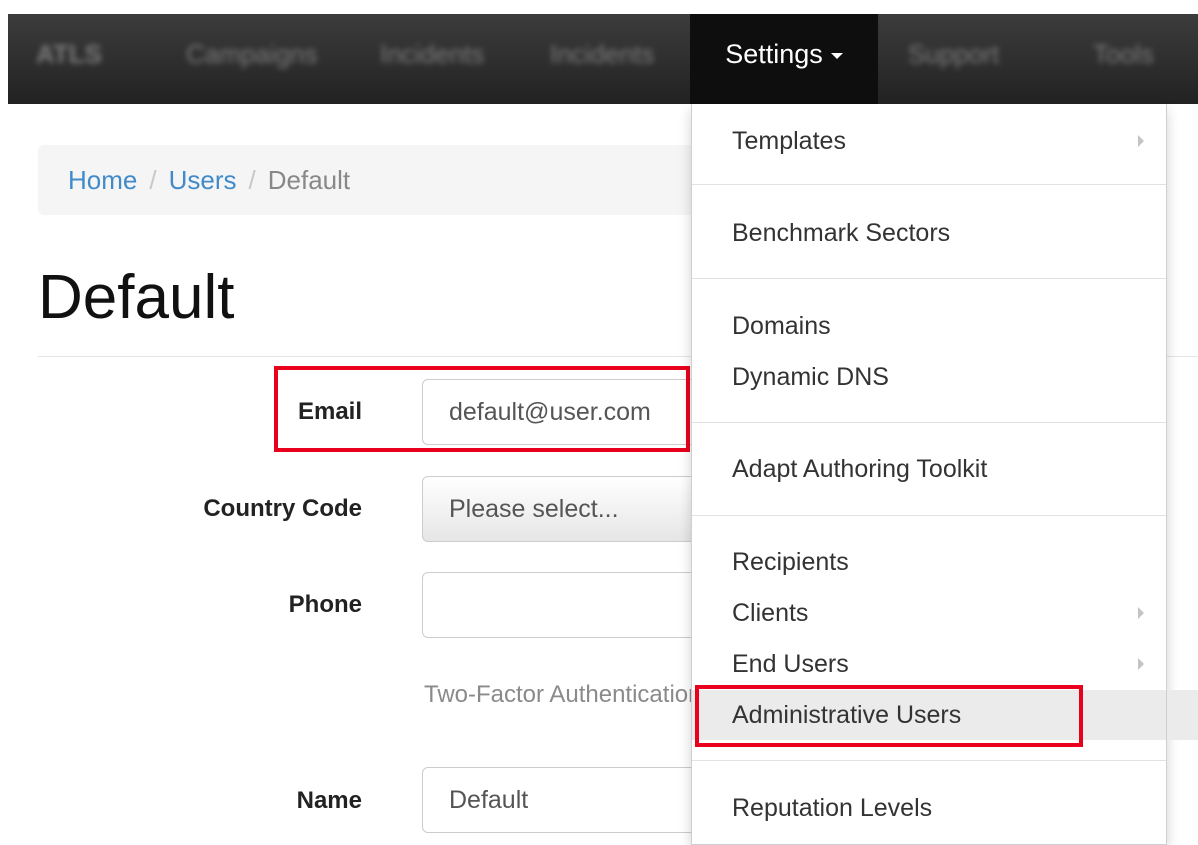 This screenshot has width=1198, height=845. I want to click on nav-item-support: Support, so click(953, 59).